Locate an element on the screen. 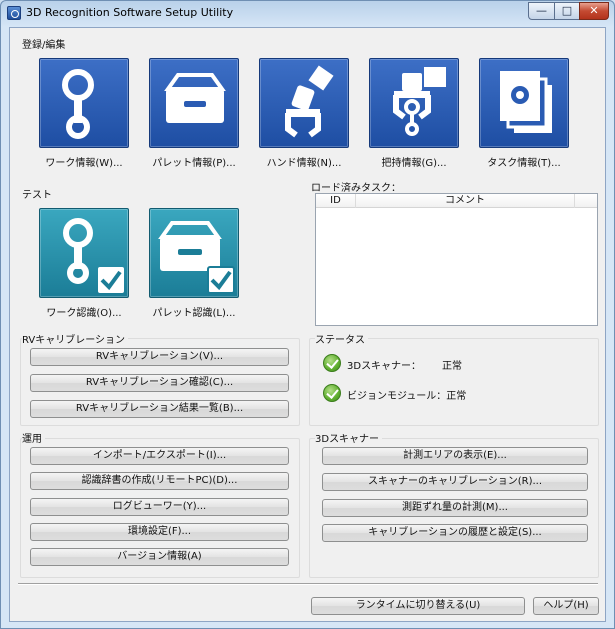  scanner-title: 3Dスキャナー is located at coordinates (349, 437).